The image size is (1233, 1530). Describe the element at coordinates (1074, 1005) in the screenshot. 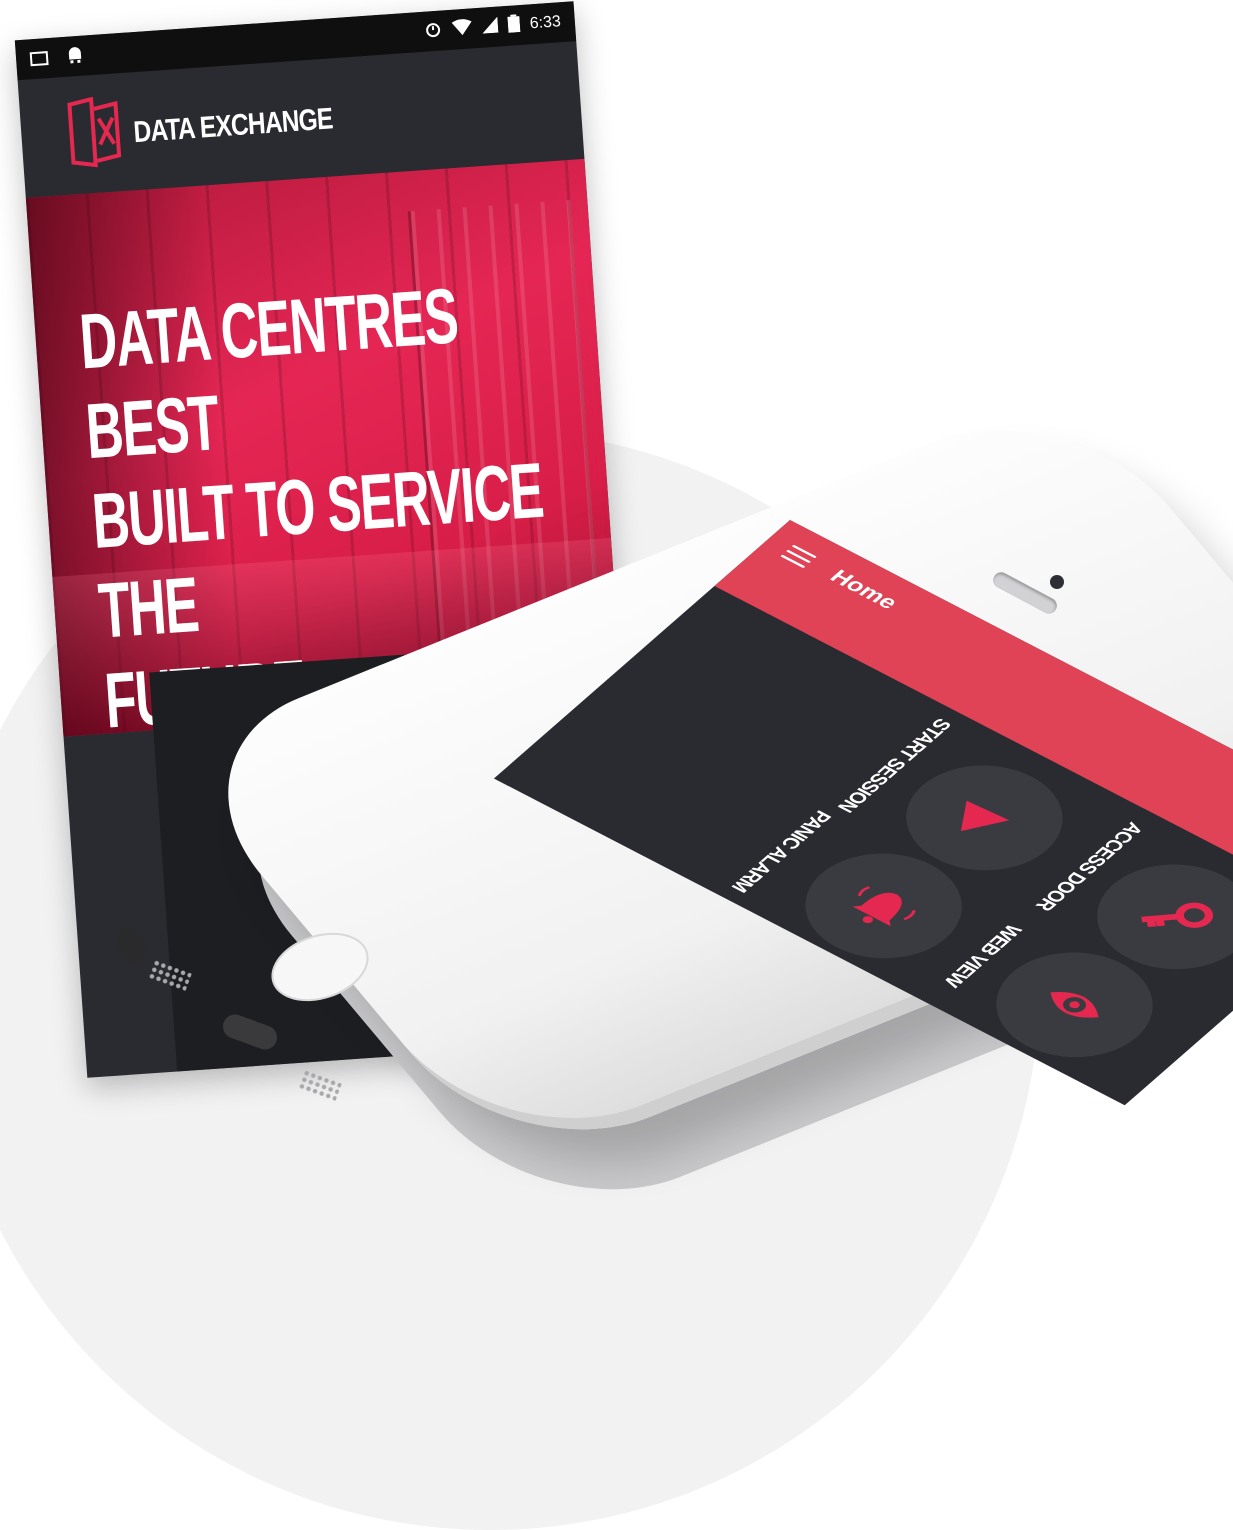

I see `eye-icon` at that location.